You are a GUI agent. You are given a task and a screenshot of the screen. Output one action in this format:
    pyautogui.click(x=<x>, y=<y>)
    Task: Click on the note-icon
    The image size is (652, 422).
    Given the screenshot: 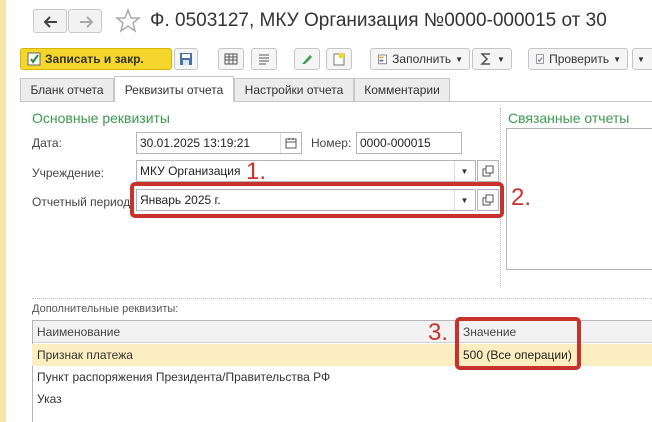 What is the action you would take?
    pyautogui.click(x=339, y=59)
    